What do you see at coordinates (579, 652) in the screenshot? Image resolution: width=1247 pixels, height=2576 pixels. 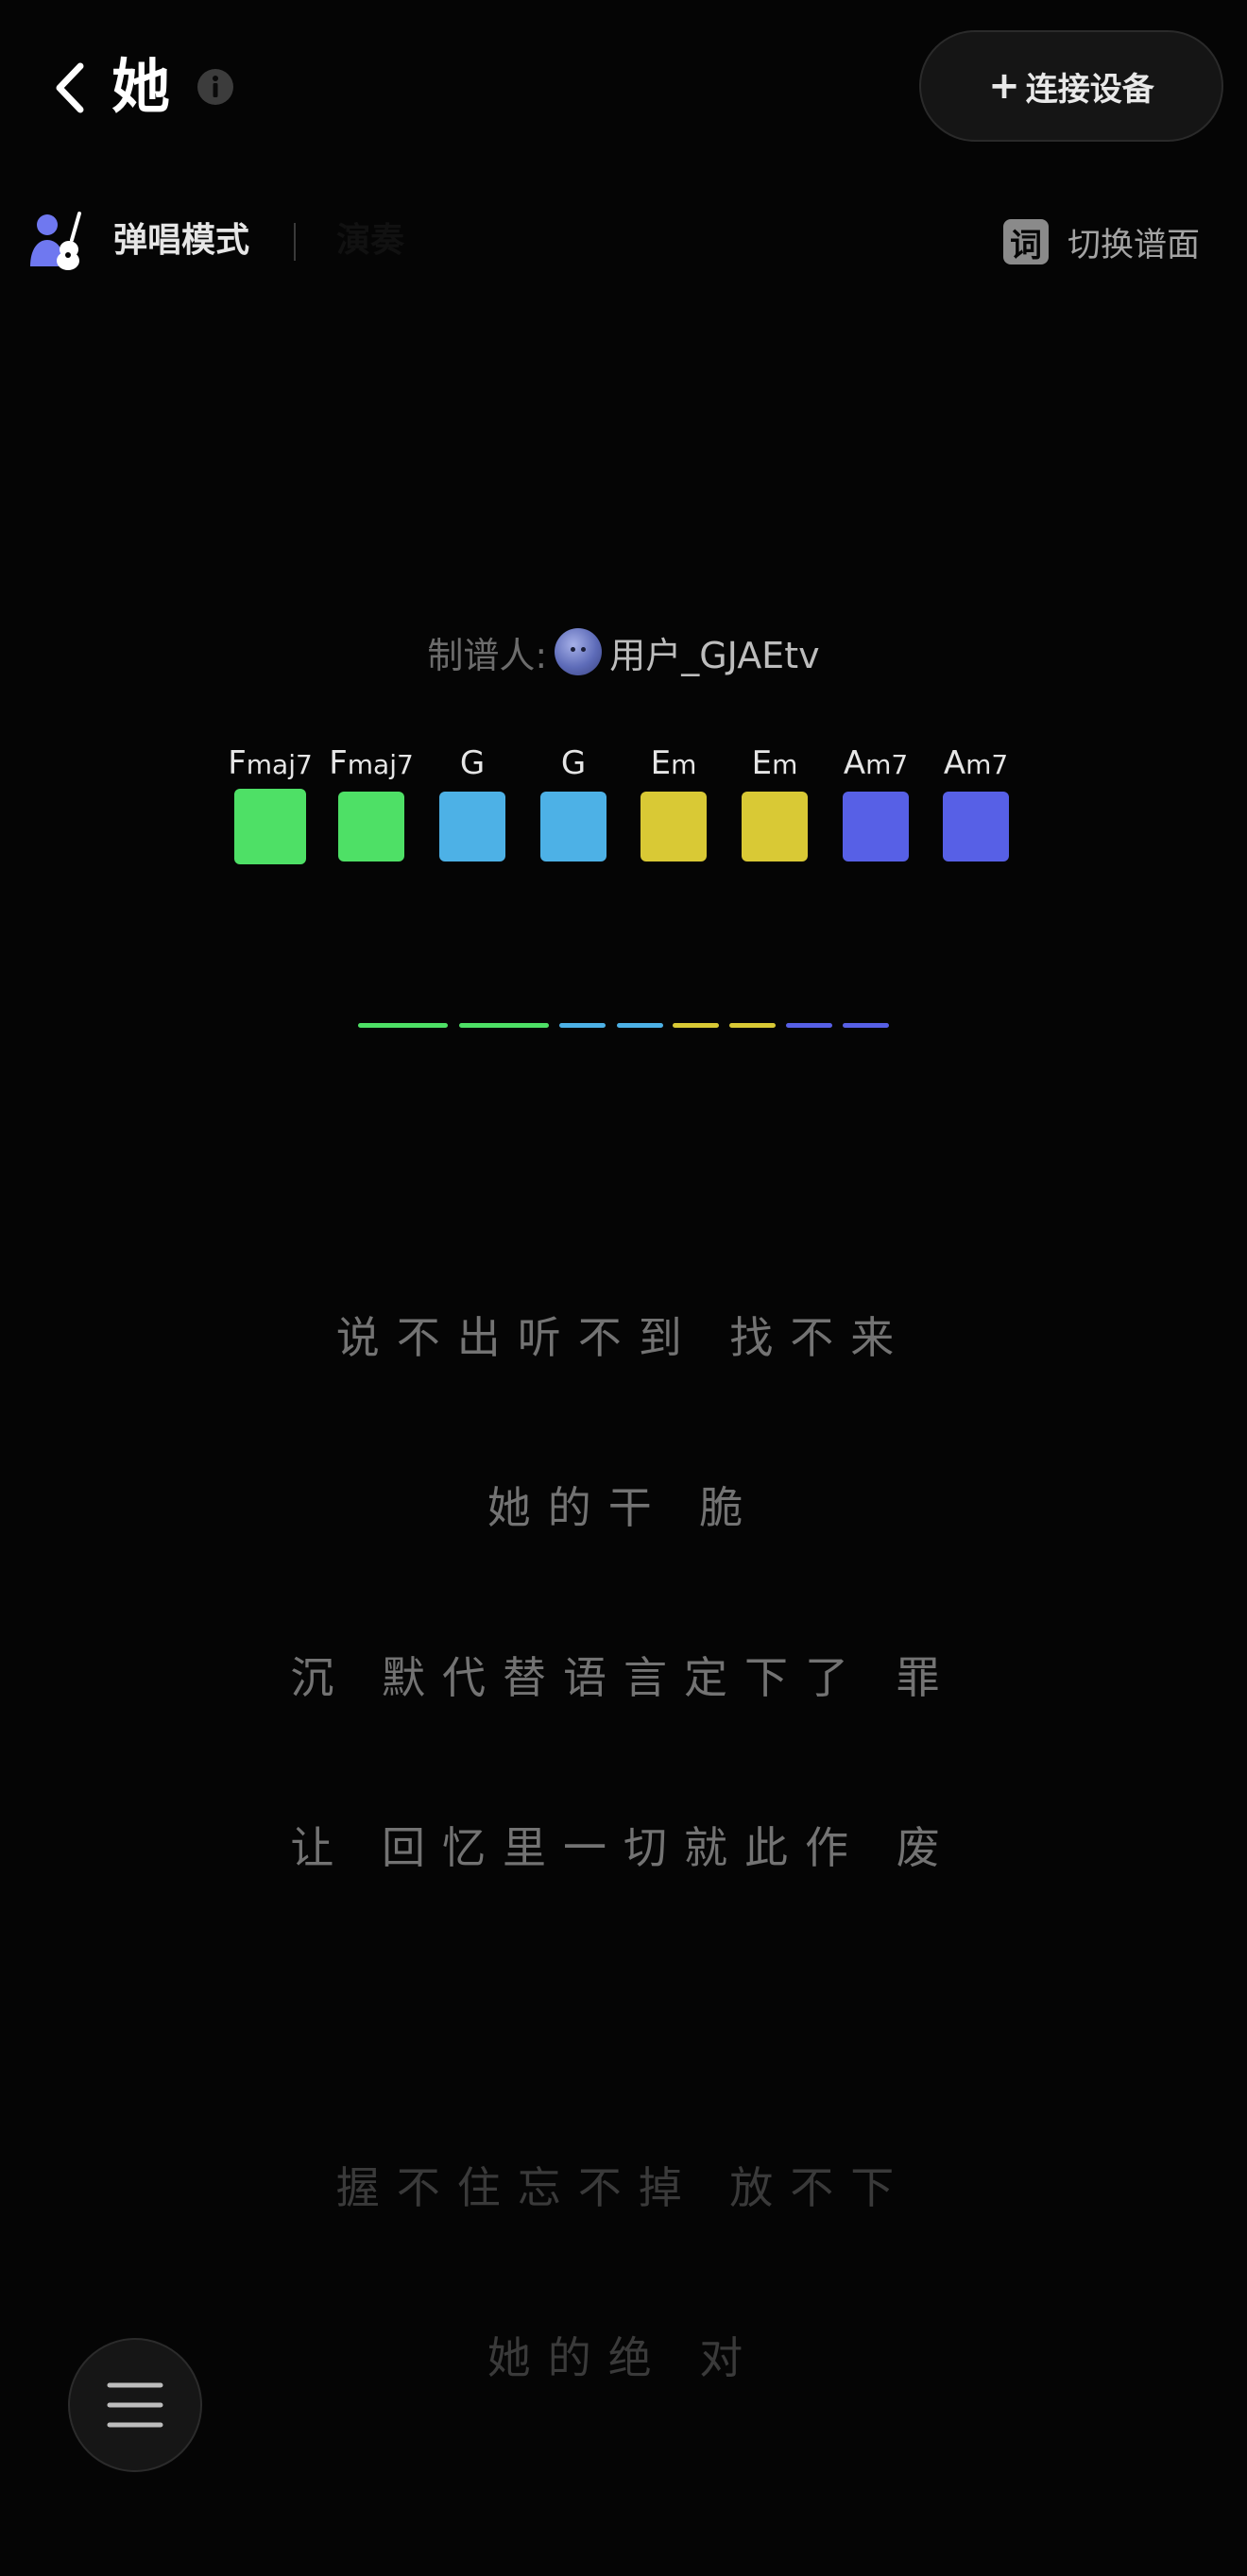 I see `avatar` at bounding box center [579, 652].